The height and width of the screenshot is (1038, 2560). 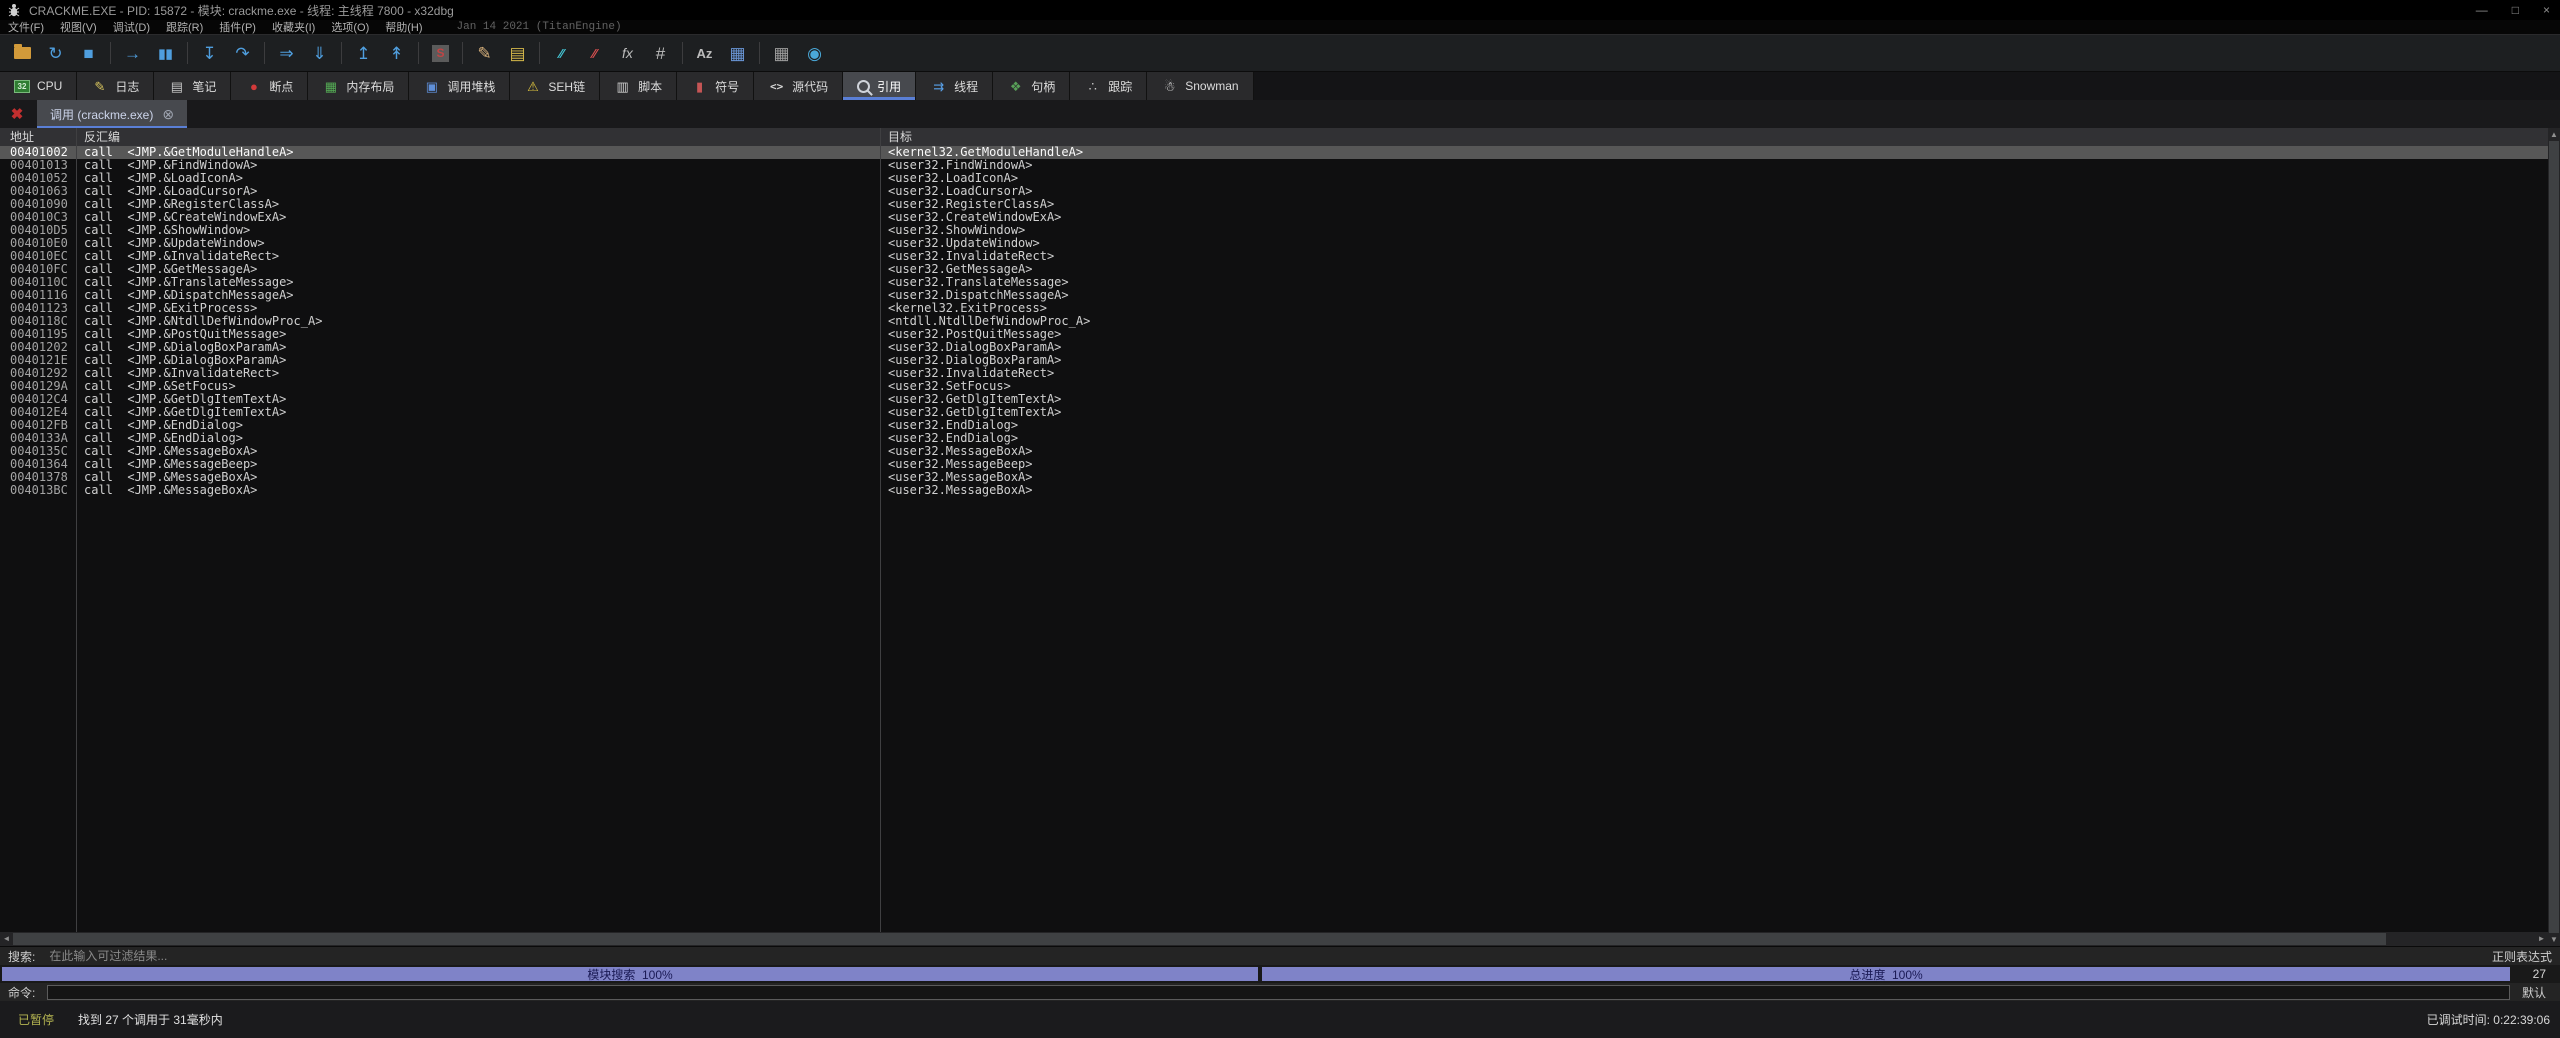 I want to click on tab-memory-map: ▦ 内存布局, so click(x=359, y=86).